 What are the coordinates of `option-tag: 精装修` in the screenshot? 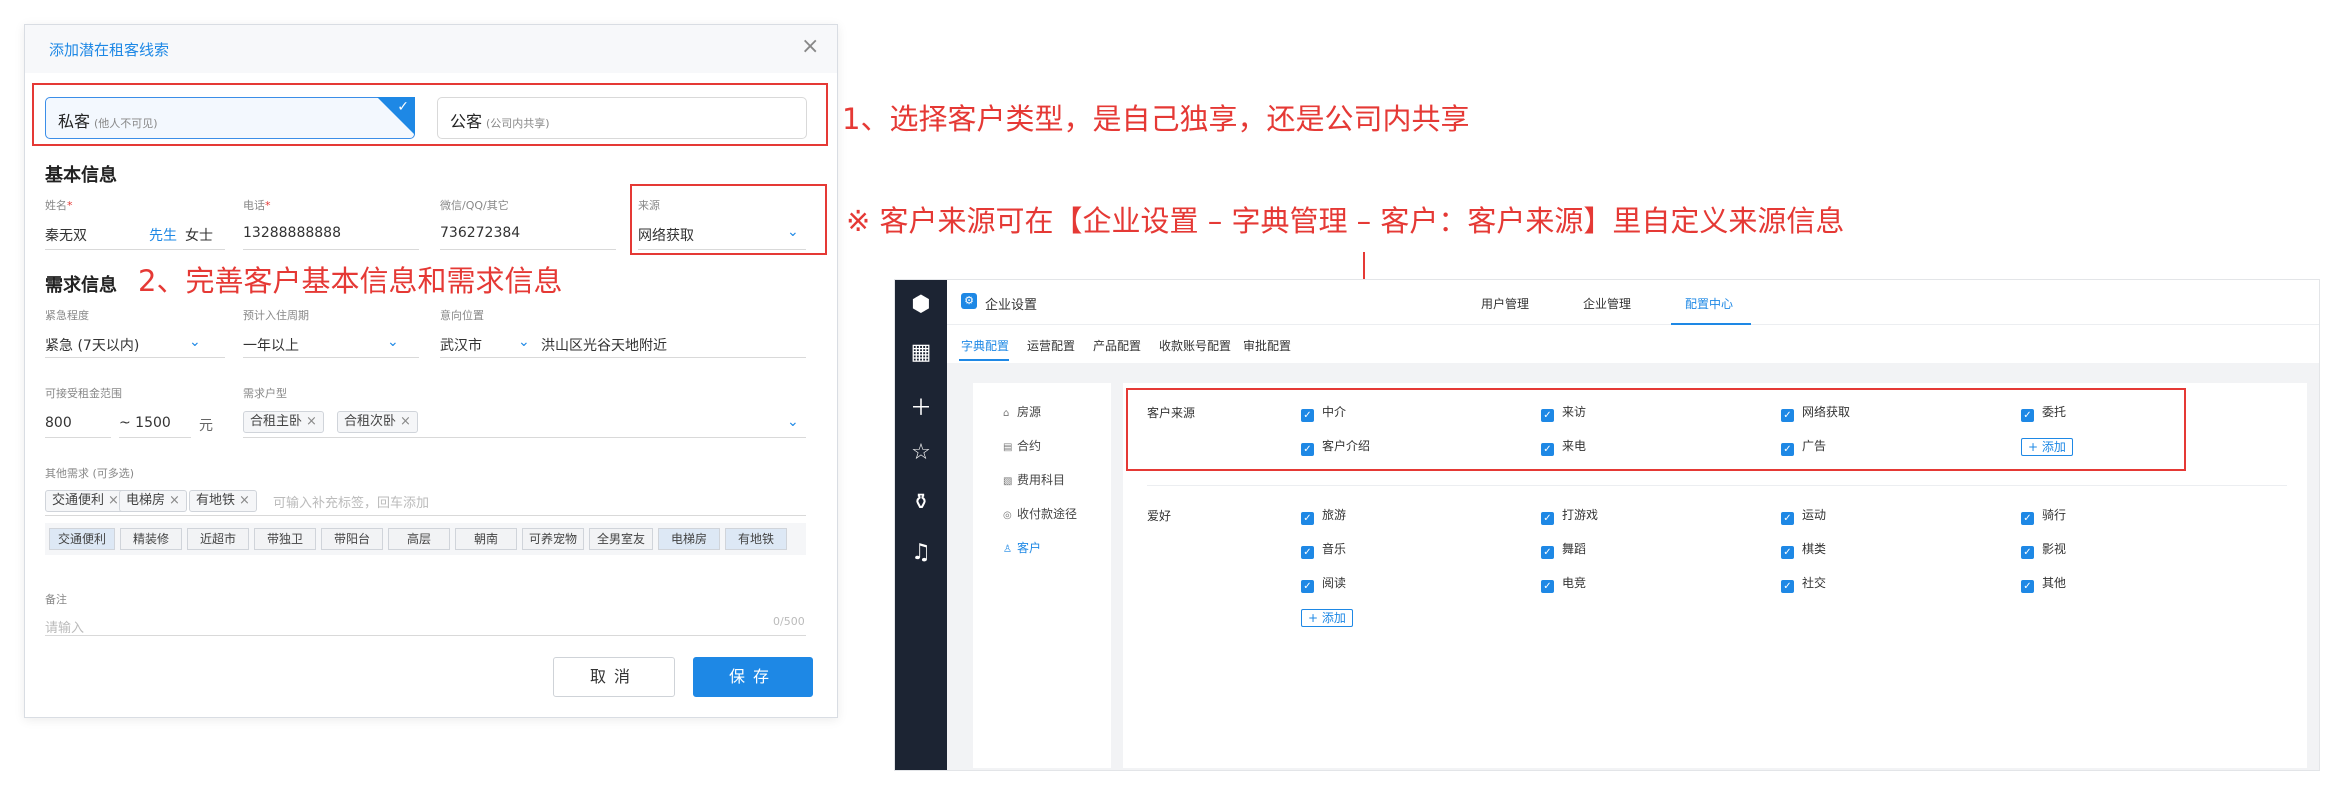 It's located at (151, 539).